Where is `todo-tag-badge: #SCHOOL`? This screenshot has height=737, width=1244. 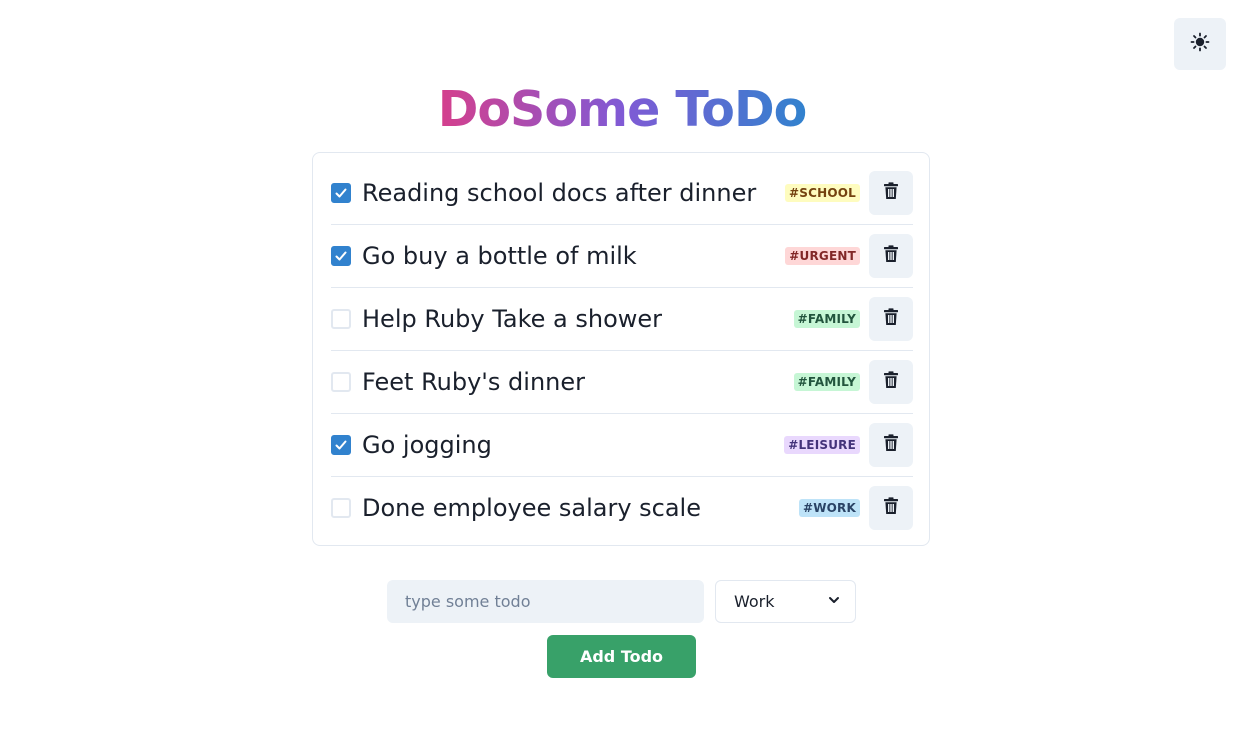 todo-tag-badge: #SCHOOL is located at coordinates (822, 193).